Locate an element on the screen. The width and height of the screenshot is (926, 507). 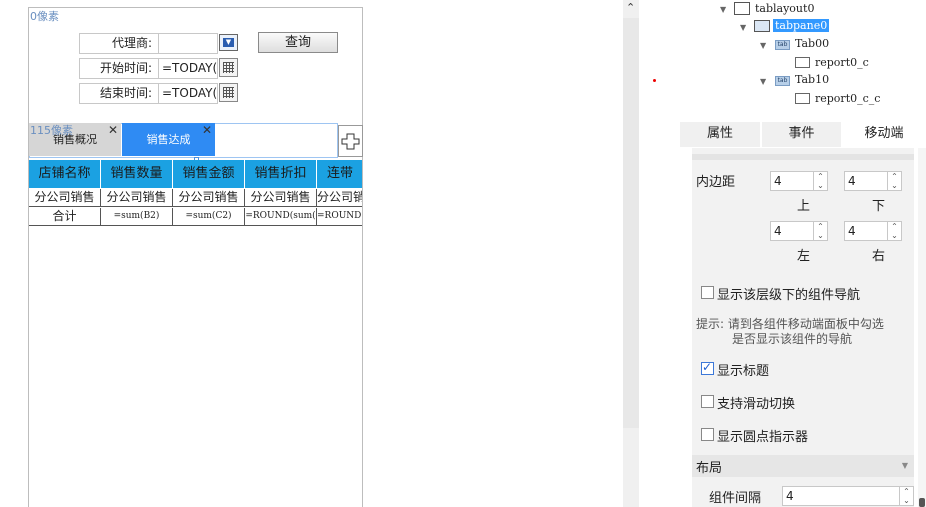
plus-icon is located at coordinates (350, 141).